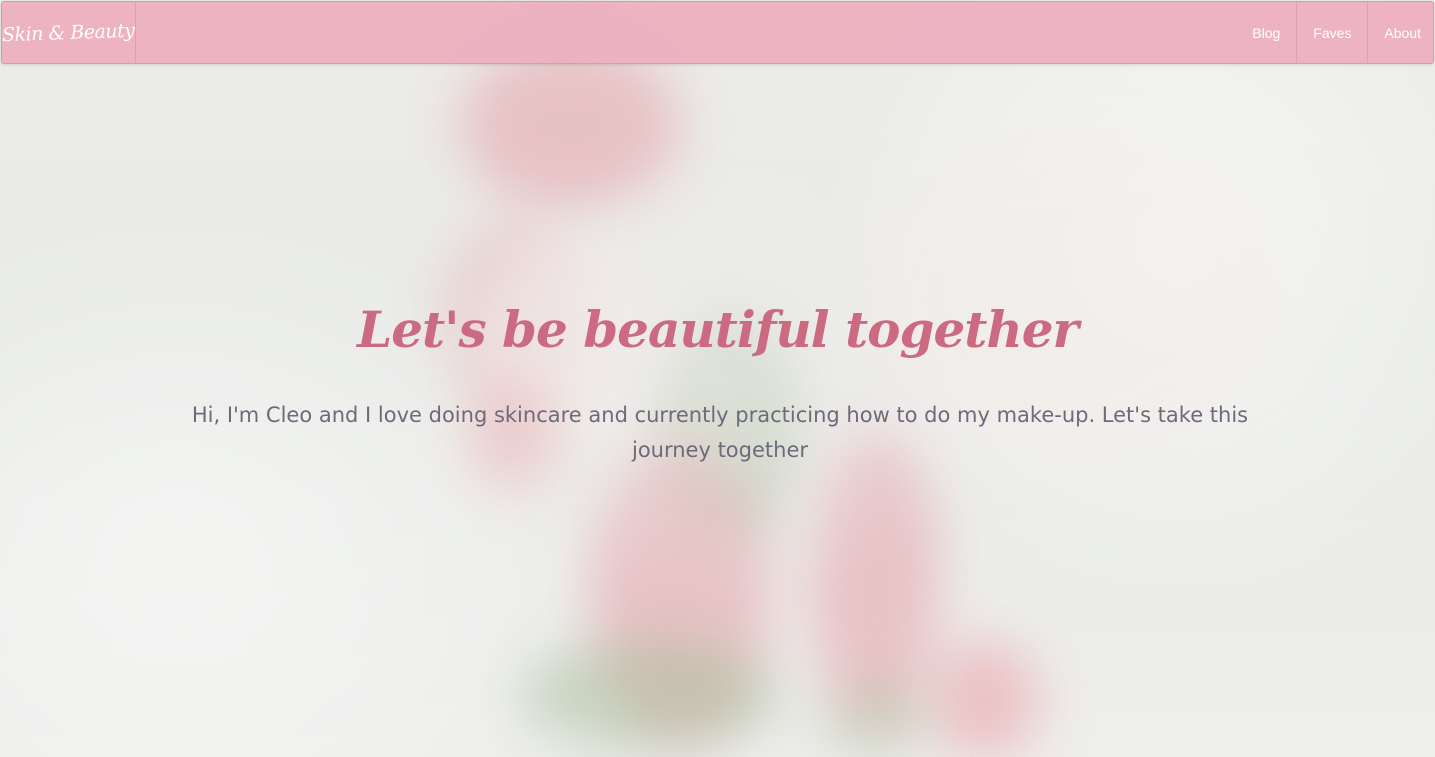  Describe the element at coordinates (718, 329) in the screenshot. I see `hero-title: Let's be beautiful together` at that location.